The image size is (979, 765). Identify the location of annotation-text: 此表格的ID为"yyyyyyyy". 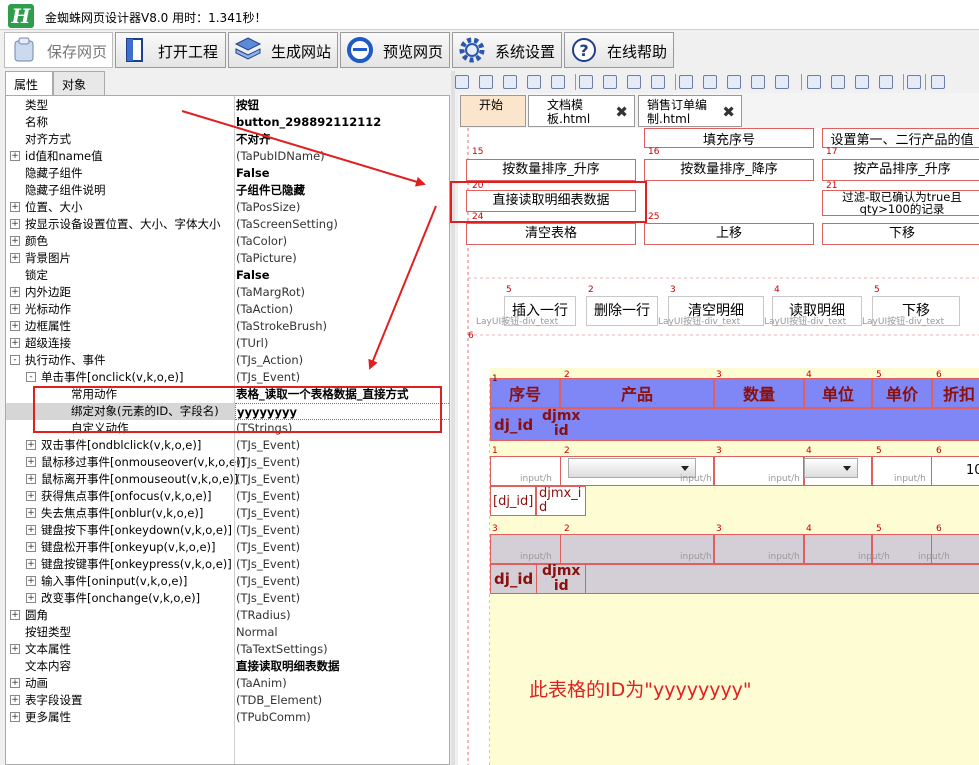
(640, 690).